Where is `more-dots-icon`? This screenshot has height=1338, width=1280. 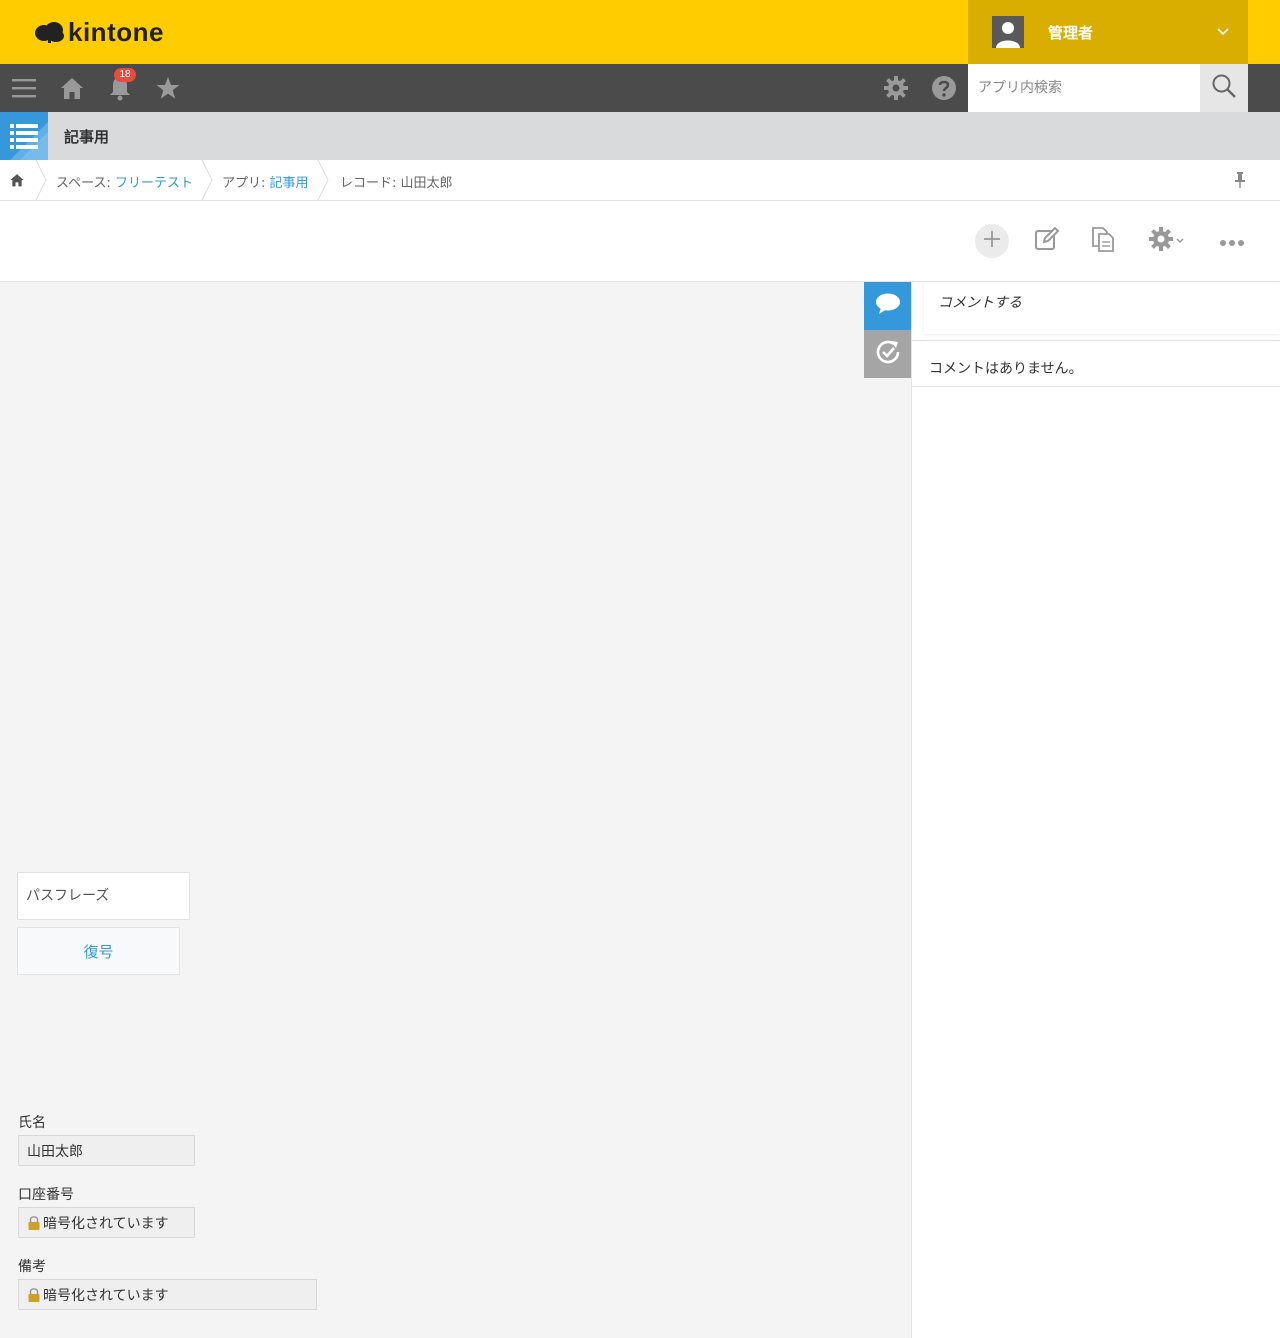 more-dots-icon is located at coordinates (1232, 241).